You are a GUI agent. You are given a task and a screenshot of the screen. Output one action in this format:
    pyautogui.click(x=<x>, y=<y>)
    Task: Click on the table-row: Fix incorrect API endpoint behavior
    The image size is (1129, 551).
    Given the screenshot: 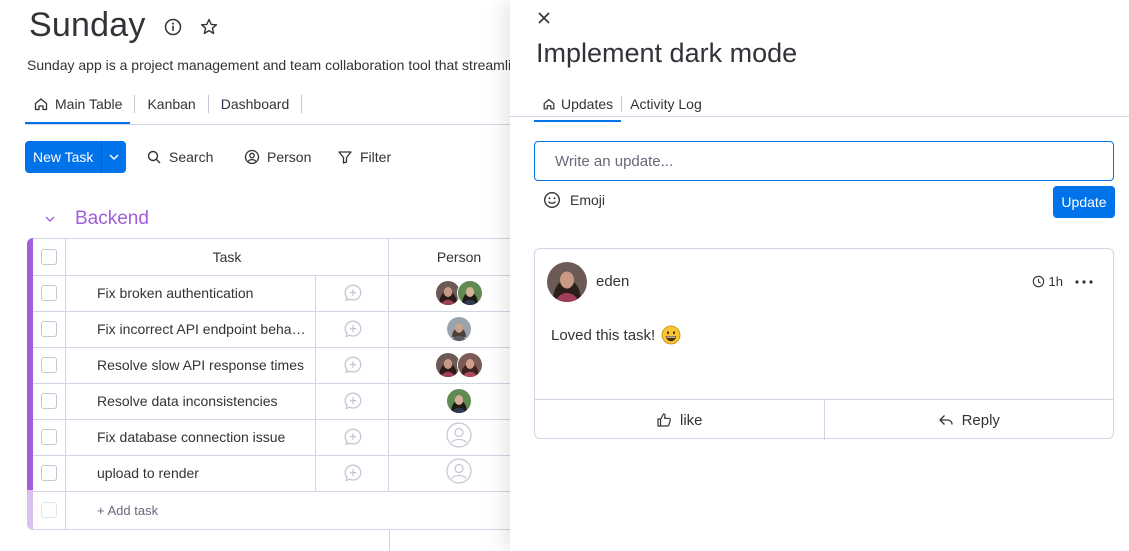 What is the action you would take?
    pyautogui.click(x=271, y=329)
    